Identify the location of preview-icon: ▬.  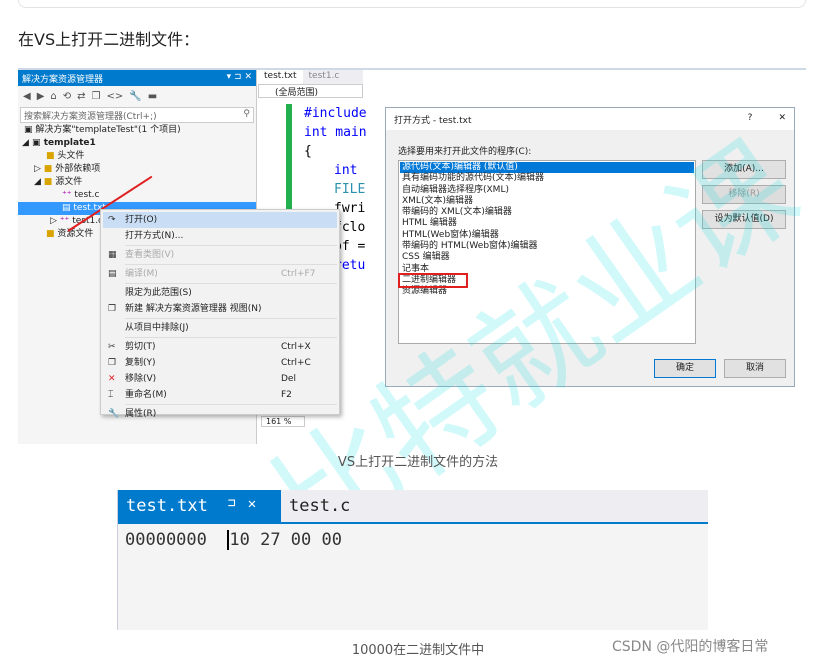
(152, 96).